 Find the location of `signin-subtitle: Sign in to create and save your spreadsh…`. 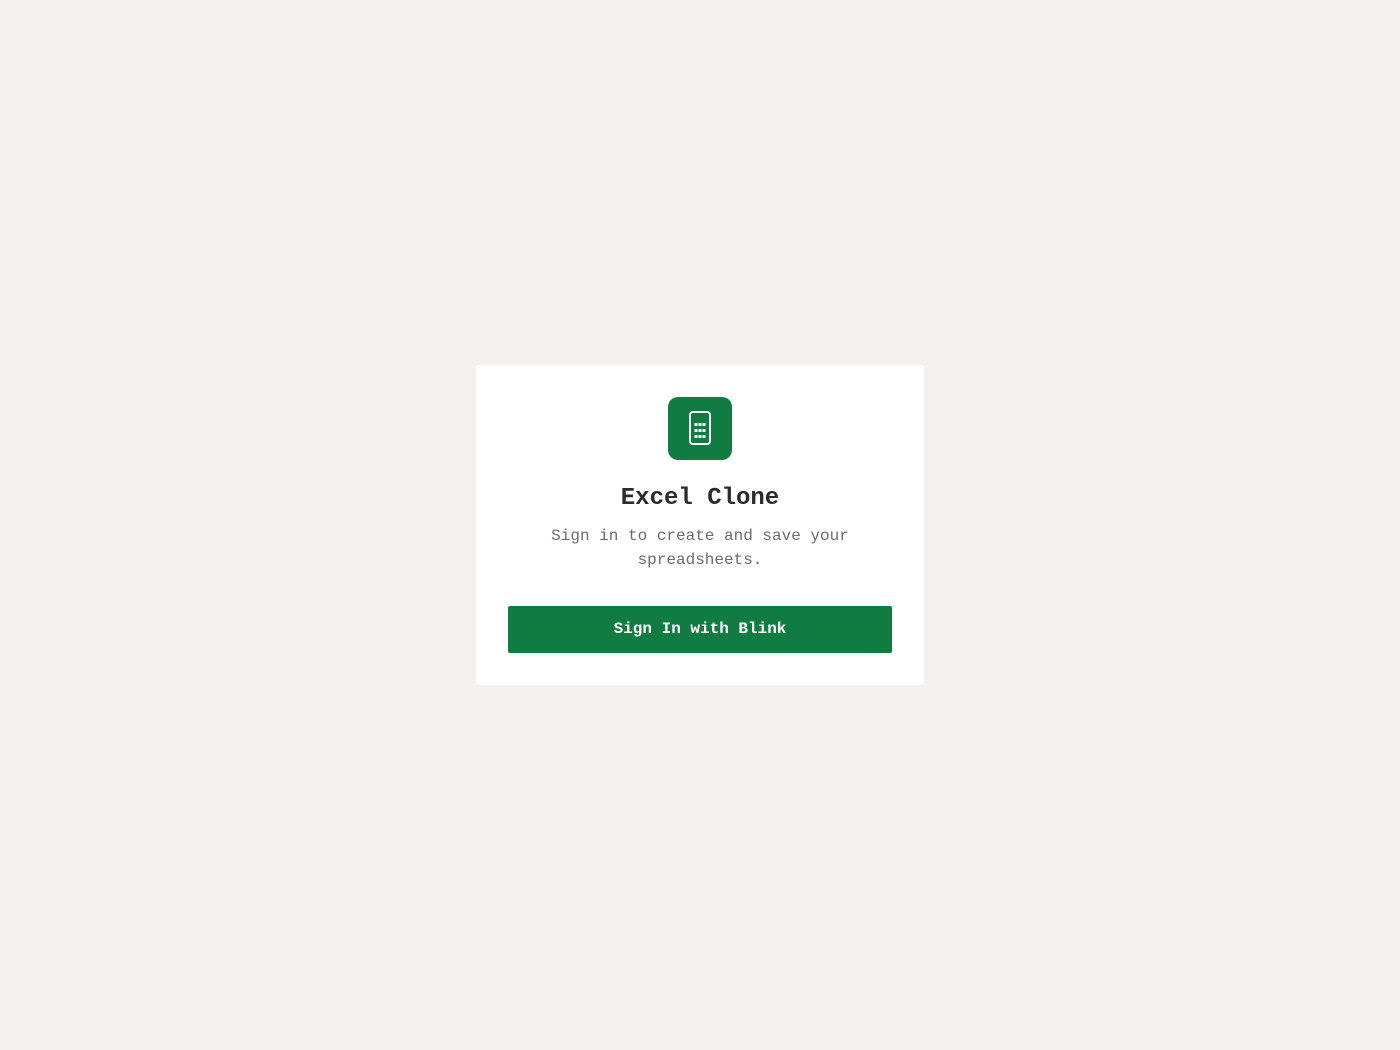

signin-subtitle: Sign in to create and save your spreadsh… is located at coordinates (700, 547).